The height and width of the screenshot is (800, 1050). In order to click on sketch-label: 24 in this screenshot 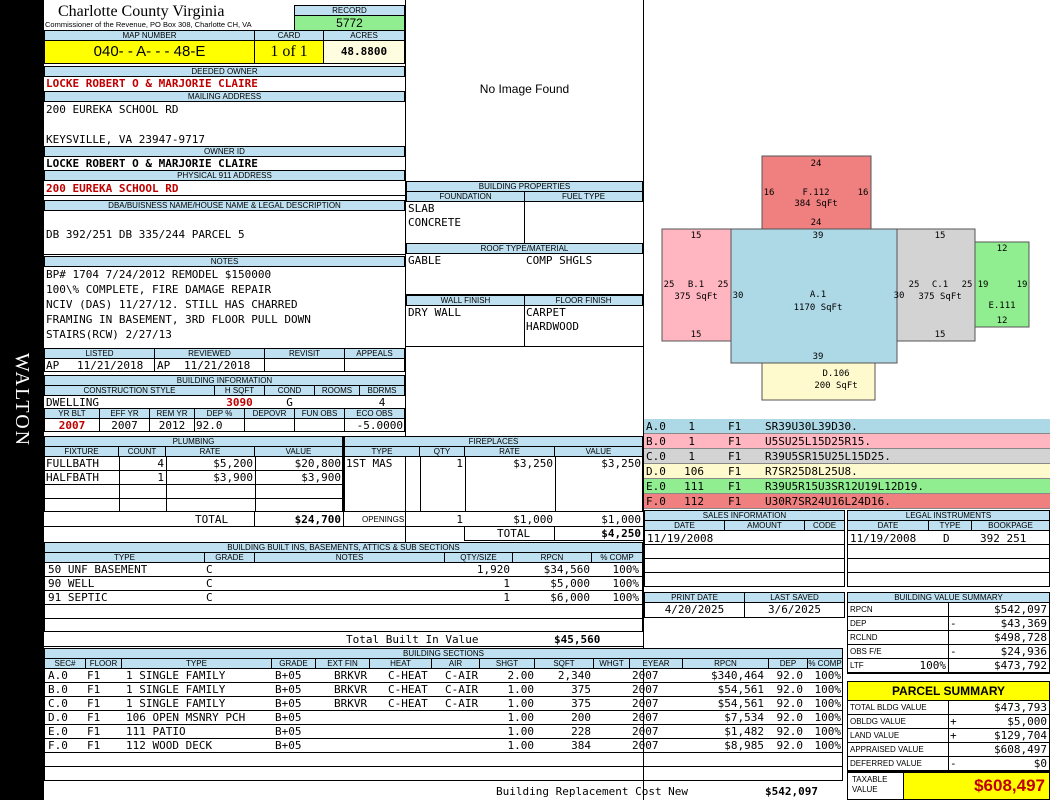, I will do `click(816, 223)`.